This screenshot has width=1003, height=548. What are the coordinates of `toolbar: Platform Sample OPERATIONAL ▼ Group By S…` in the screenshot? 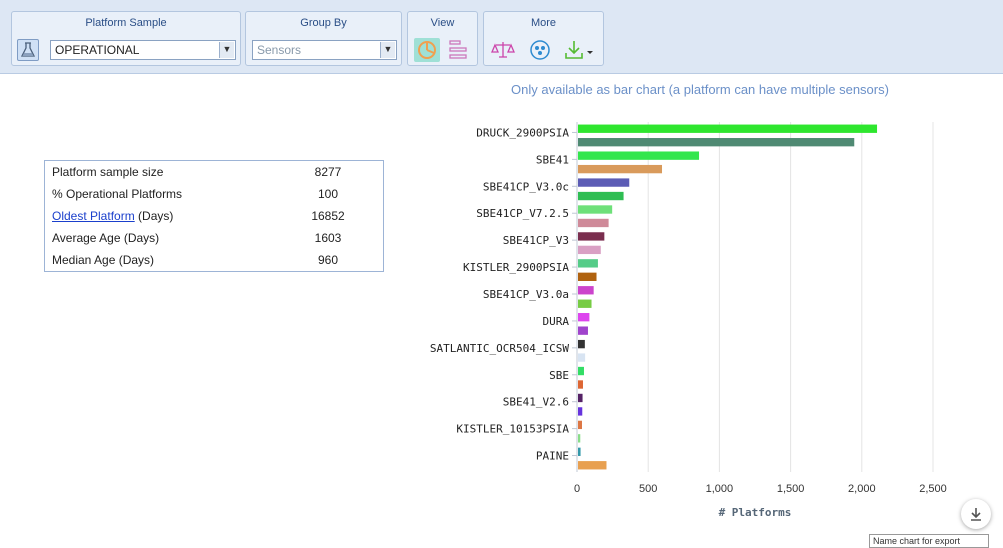 It's located at (501, 37).